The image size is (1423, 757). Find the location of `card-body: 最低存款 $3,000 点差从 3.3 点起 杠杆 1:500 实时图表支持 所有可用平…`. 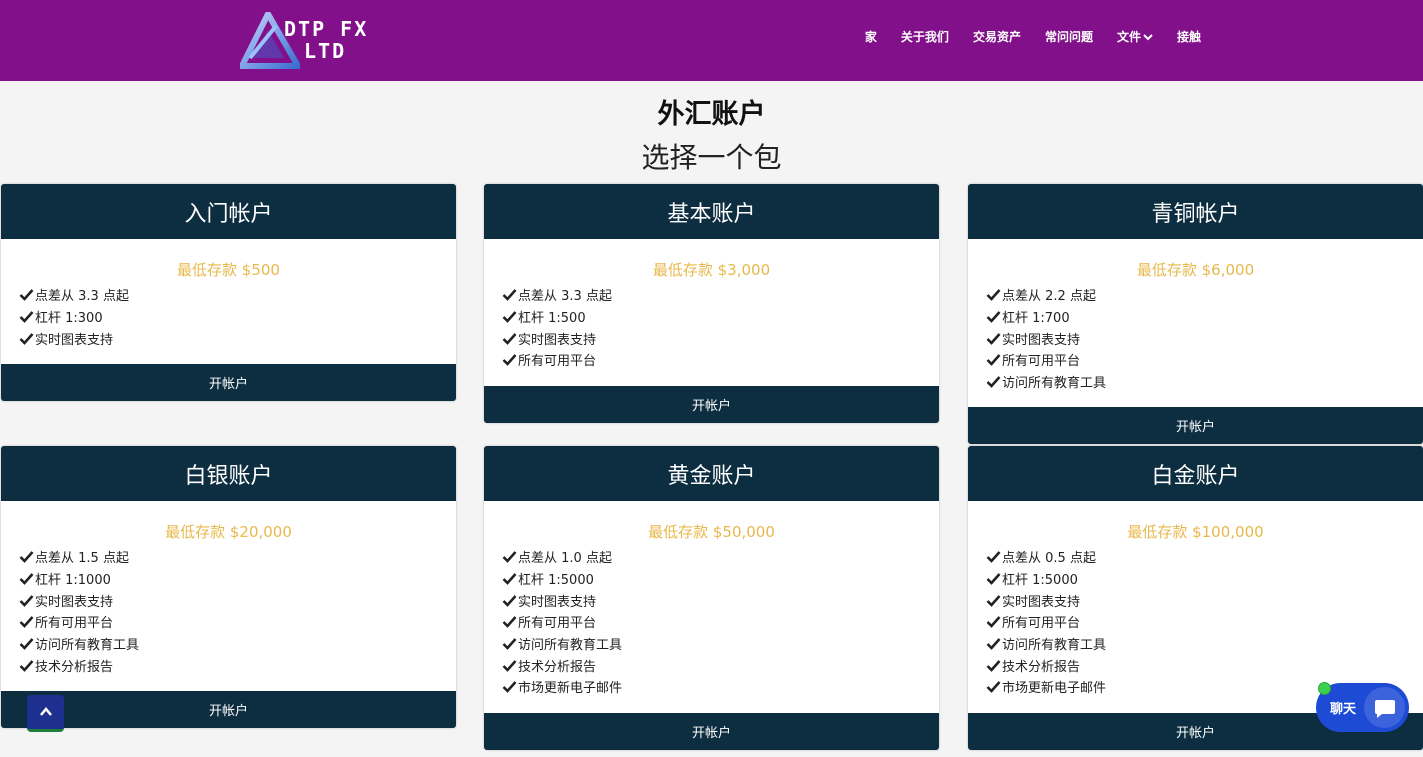

card-body: 最低存款 $3,000 点差从 3.3 点起 杠杆 1:500 实时图表支持 所有可用平… is located at coordinates (711, 305).